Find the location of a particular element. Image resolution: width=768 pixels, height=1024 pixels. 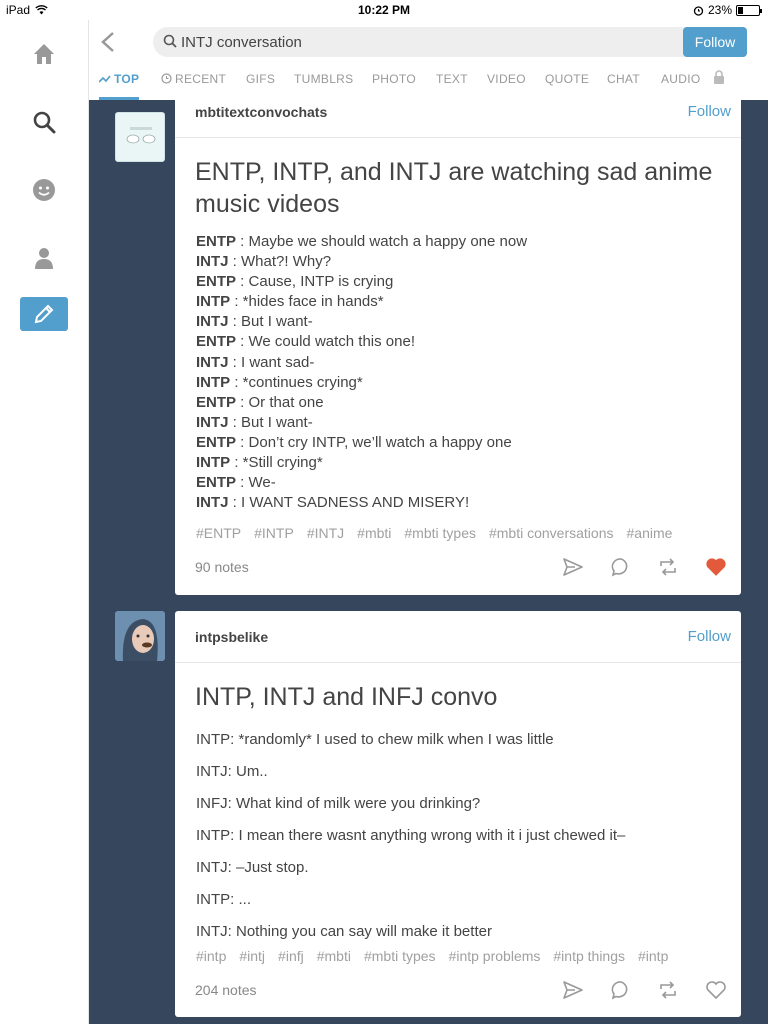

activity-icon is located at coordinates (44, 190).